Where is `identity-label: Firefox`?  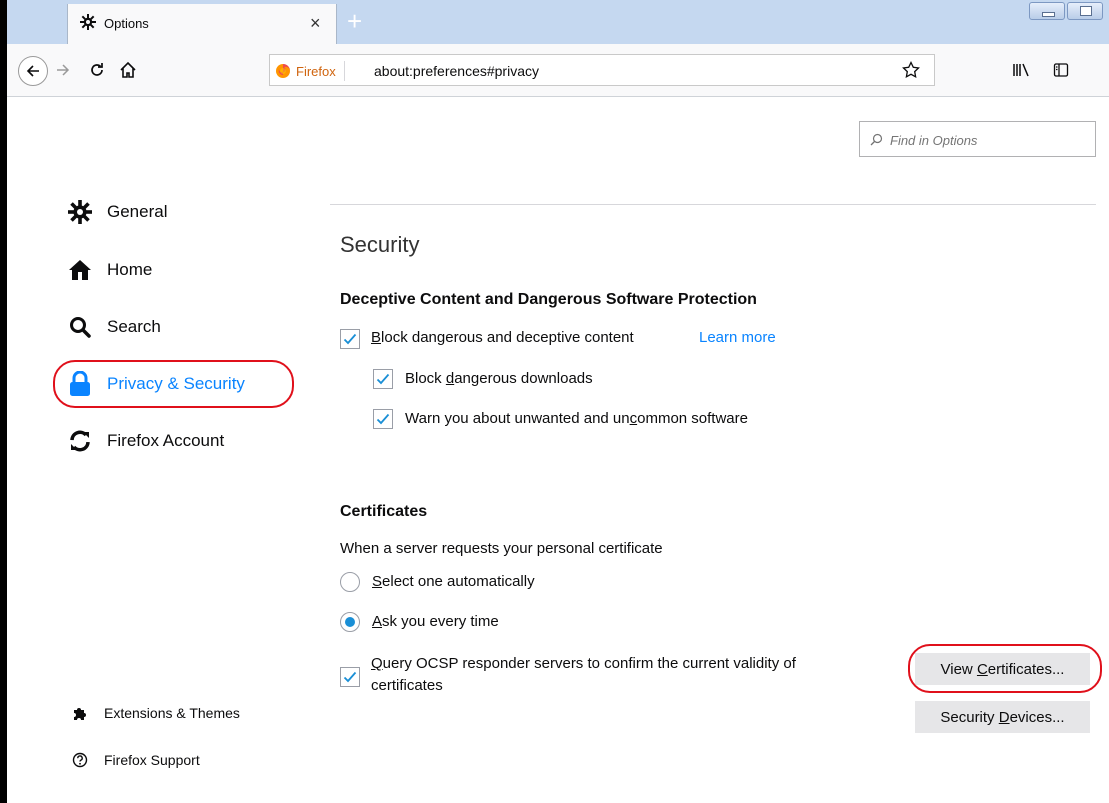 identity-label: Firefox is located at coordinates (316, 71).